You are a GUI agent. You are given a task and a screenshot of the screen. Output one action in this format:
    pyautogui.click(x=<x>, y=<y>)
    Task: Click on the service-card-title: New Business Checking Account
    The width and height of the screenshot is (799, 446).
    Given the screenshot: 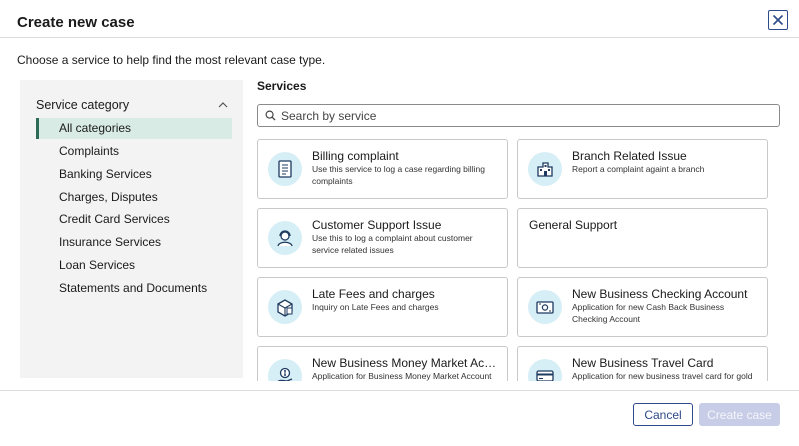 What is the action you would take?
    pyautogui.click(x=660, y=294)
    